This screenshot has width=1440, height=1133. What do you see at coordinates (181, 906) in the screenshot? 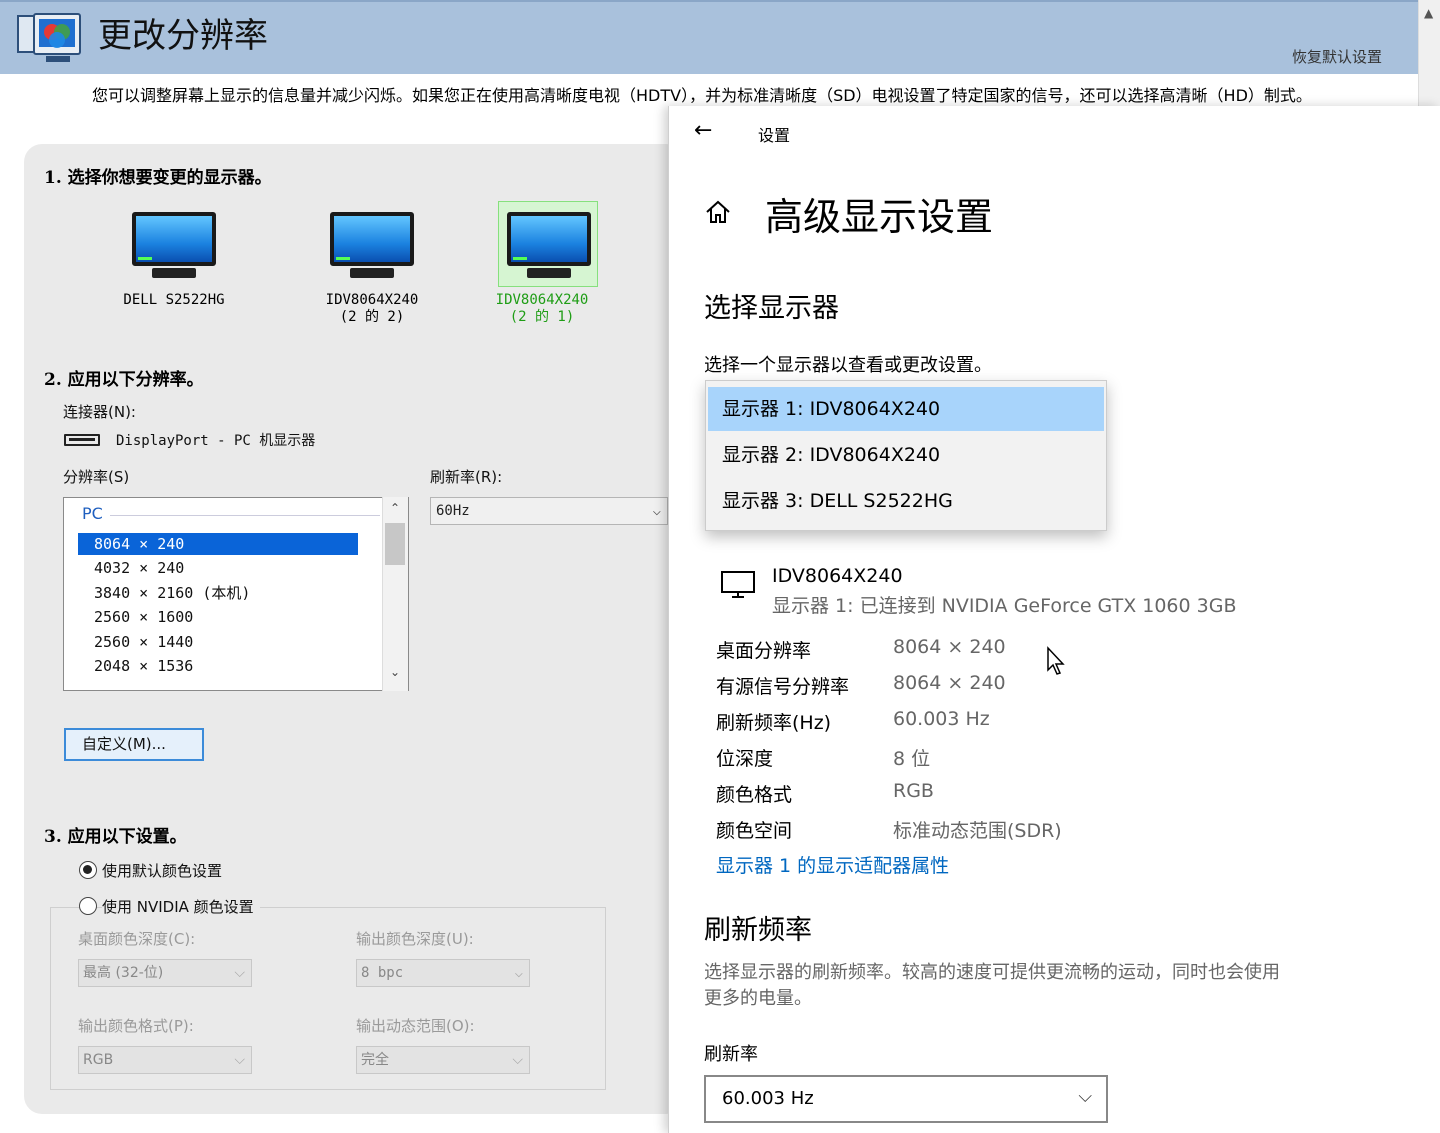
I see `radio-nvidia-label: 使用 NVIDIA 颜色设置` at bounding box center [181, 906].